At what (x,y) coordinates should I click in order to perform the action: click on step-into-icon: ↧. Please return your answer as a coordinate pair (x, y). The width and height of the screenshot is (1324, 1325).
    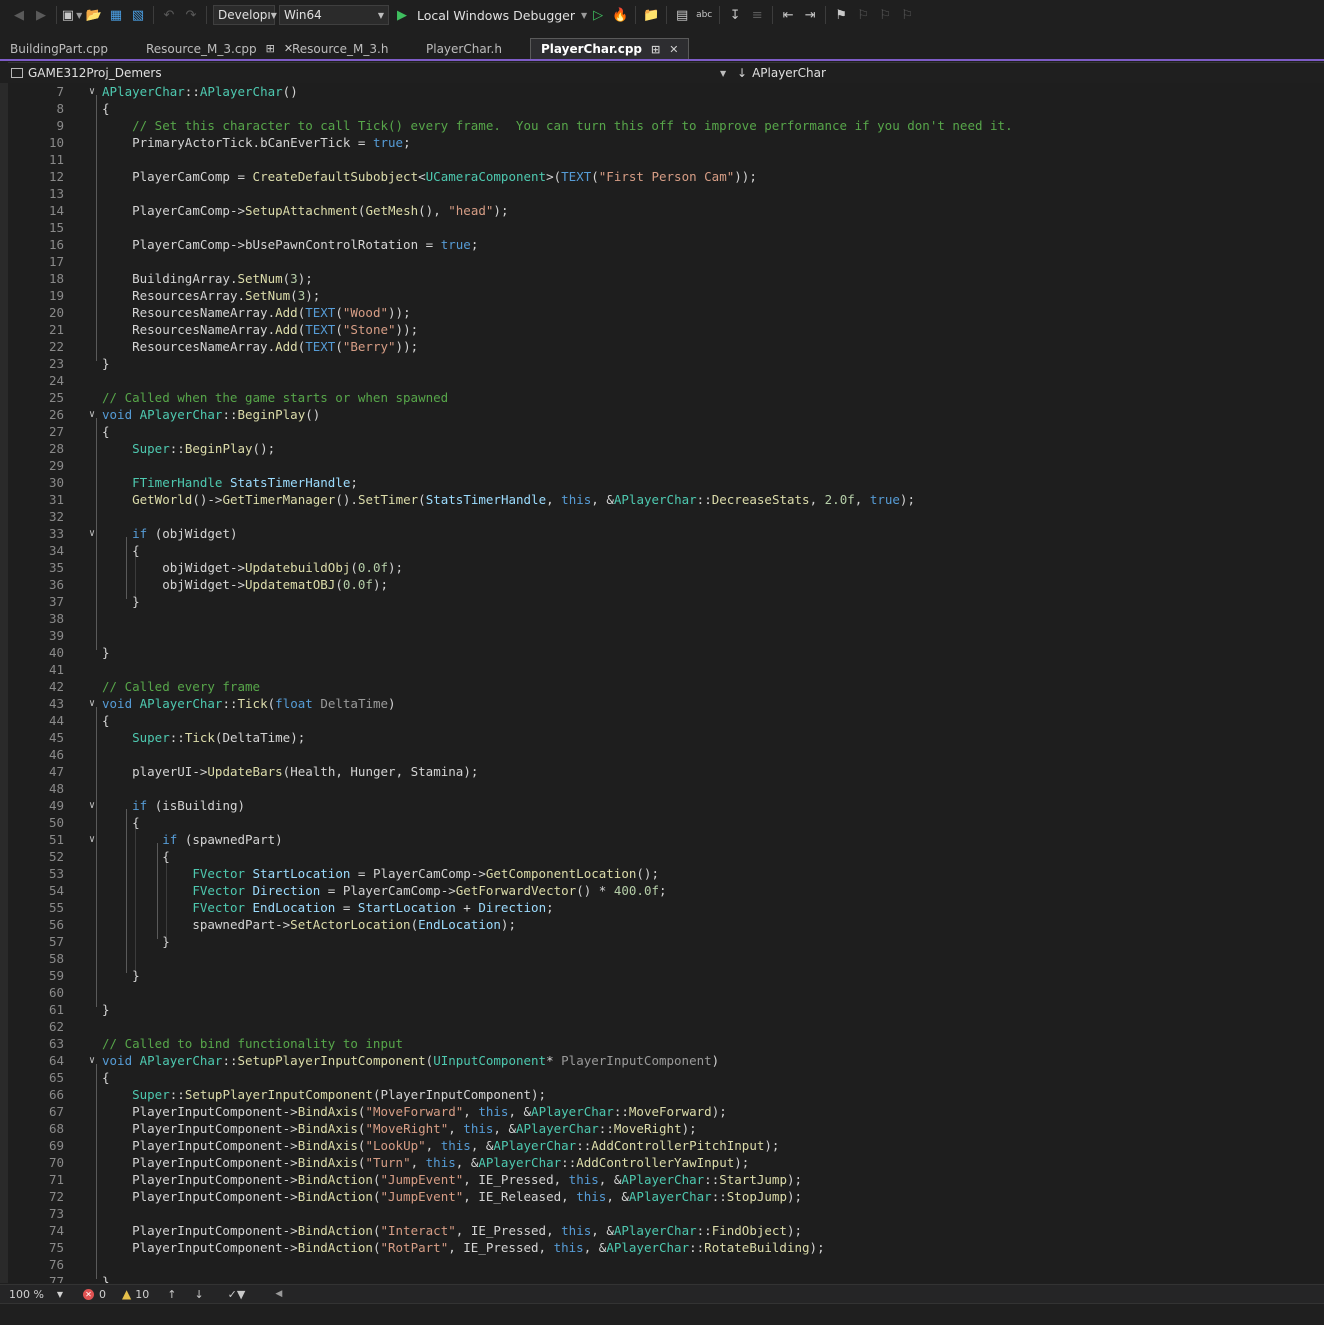
    Looking at the image, I should click on (735, 15).